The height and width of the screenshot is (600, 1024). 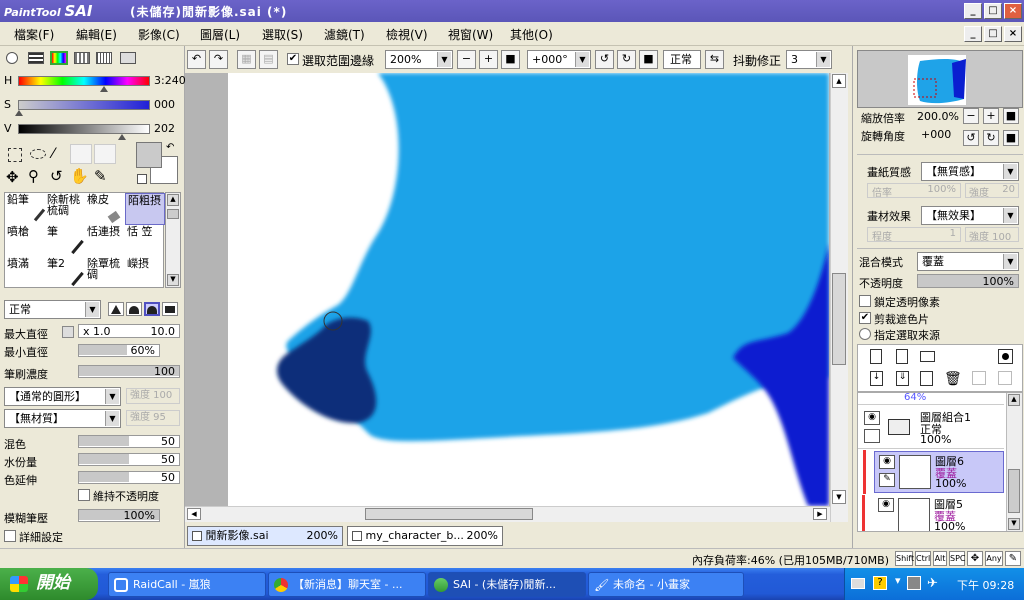 I want to click on lock-icon, so click(x=872, y=436).